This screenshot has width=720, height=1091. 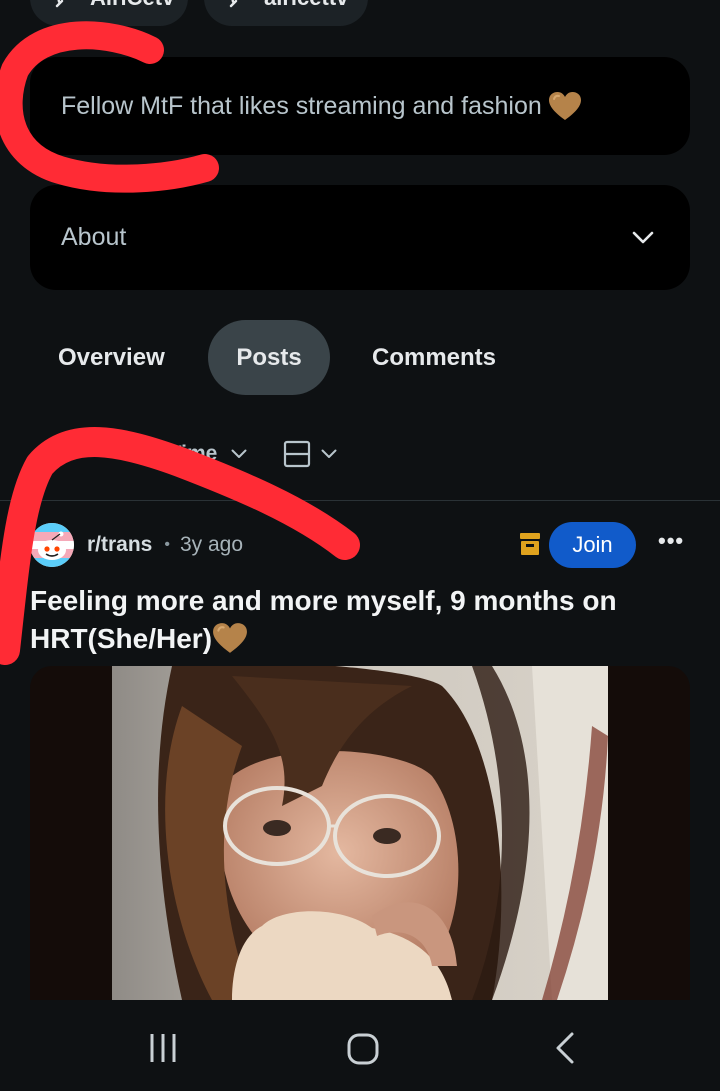 I want to click on divider, so click(x=360, y=500).